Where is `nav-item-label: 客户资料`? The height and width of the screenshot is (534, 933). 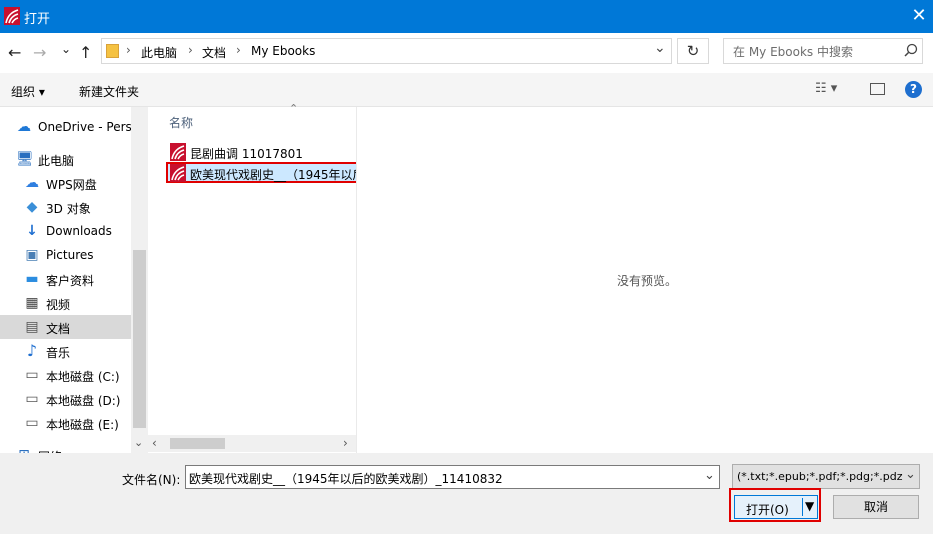 nav-item-label: 客户资料 is located at coordinates (70, 281).